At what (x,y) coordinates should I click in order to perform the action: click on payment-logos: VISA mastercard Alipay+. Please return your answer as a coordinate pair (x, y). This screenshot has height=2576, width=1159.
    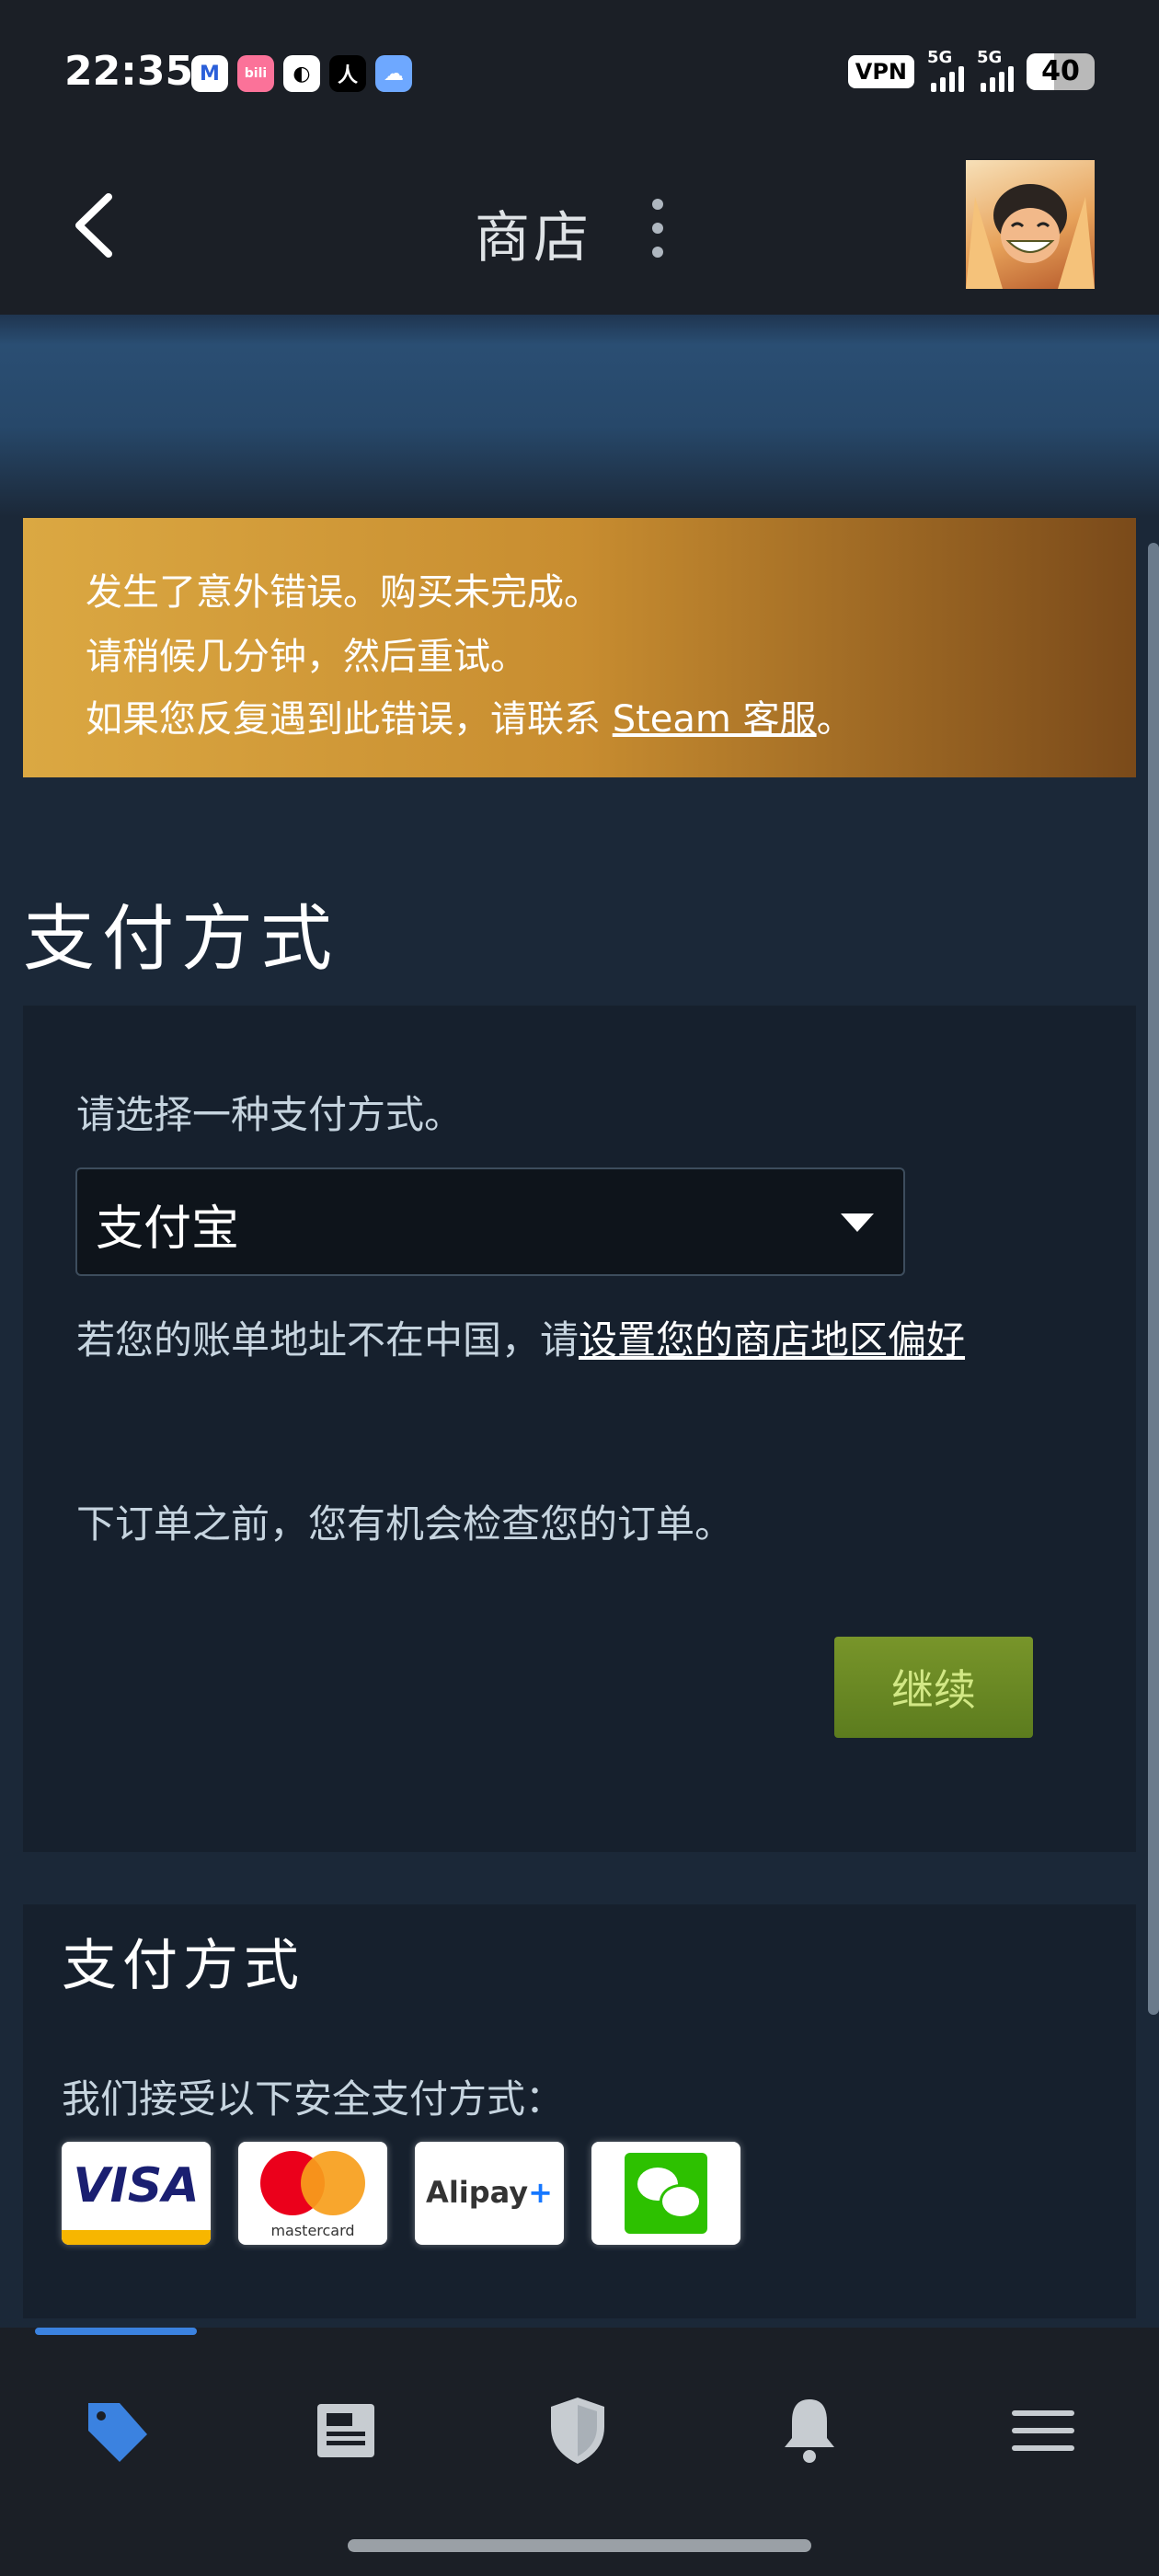
    Looking at the image, I should click on (401, 2193).